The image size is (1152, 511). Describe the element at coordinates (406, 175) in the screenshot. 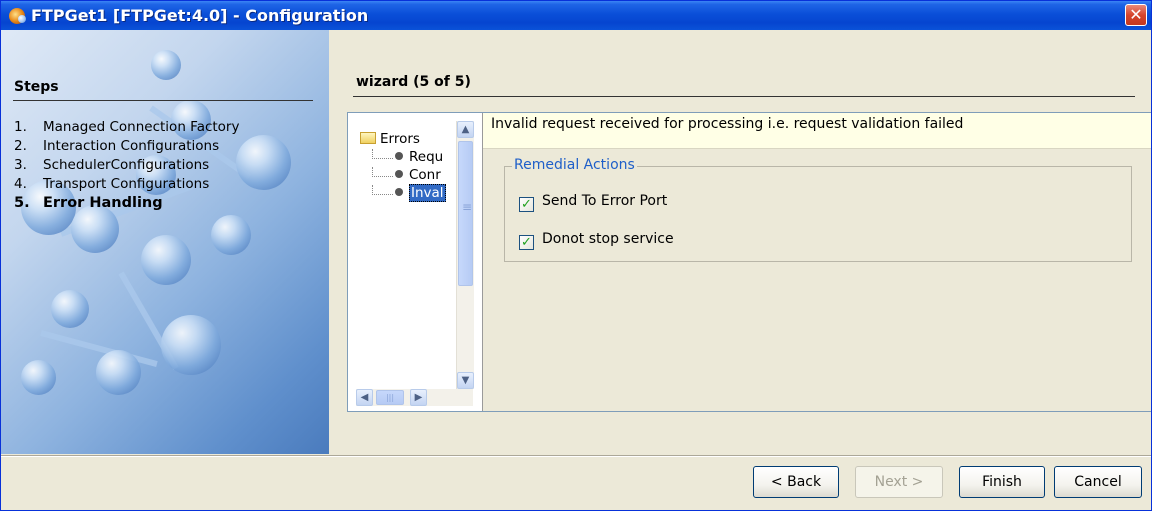

I see `tree-node-connection: Conr` at that location.